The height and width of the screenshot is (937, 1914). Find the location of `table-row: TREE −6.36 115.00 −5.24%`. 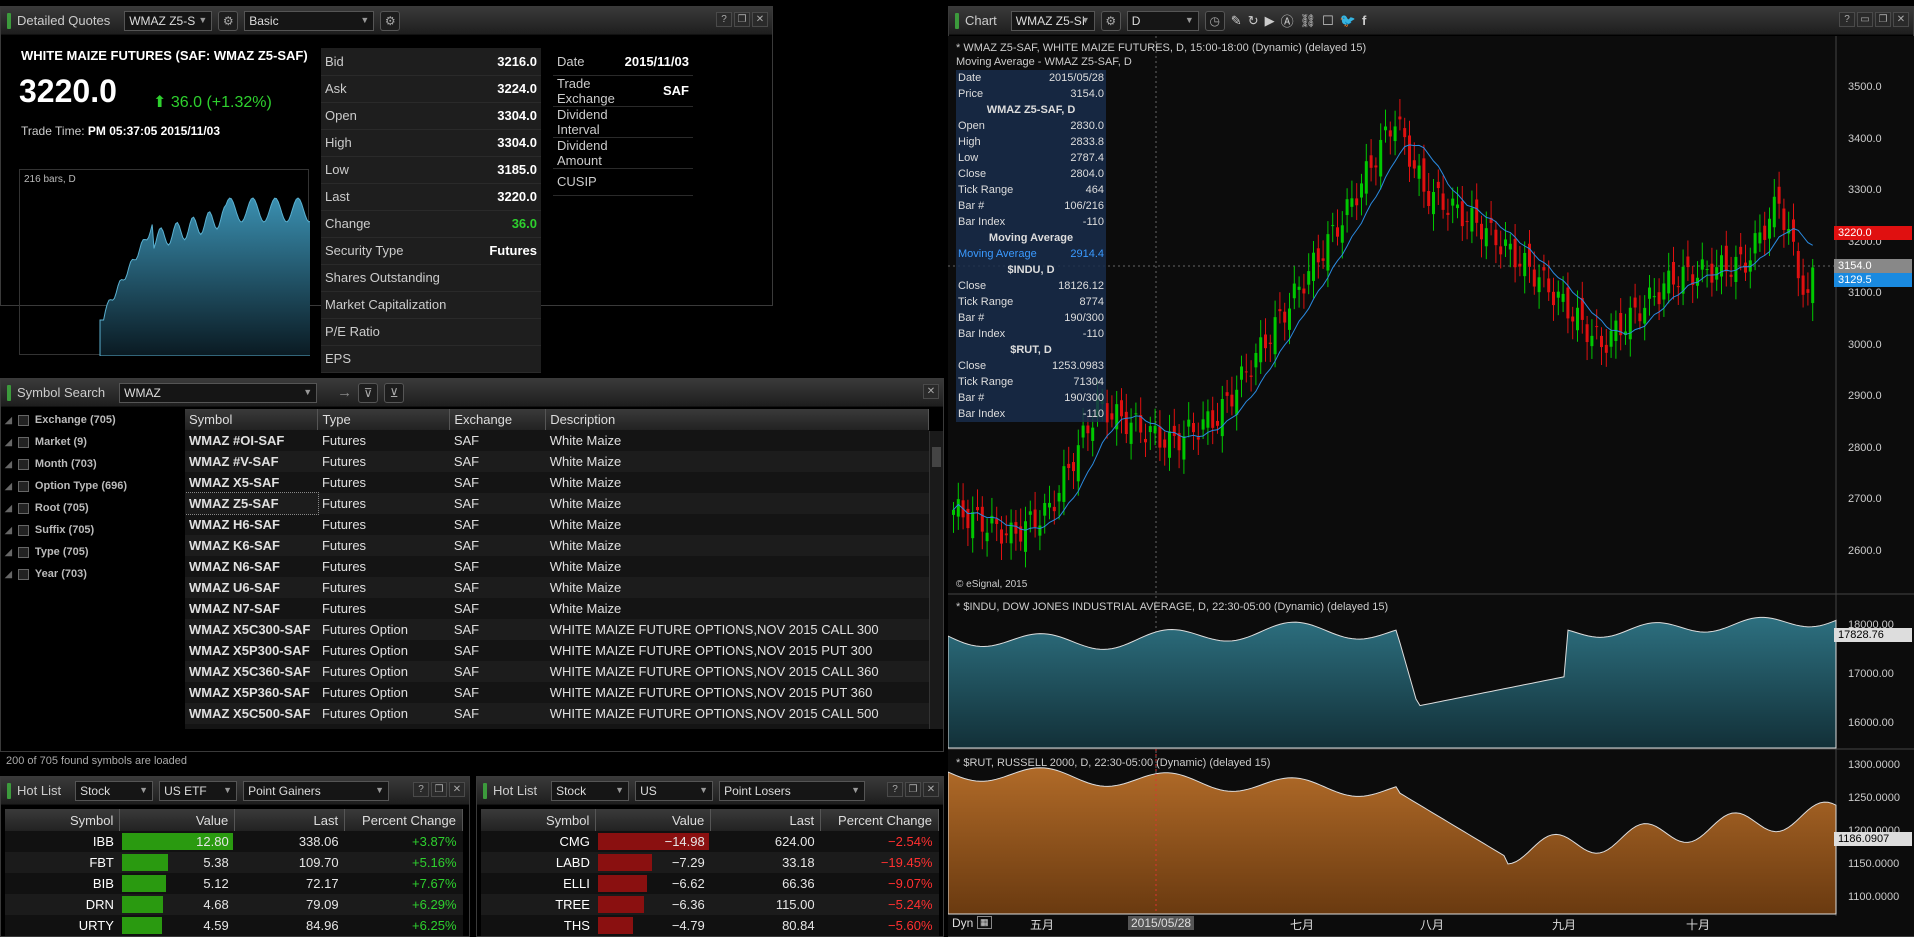

table-row: TREE −6.36 115.00 −5.24% is located at coordinates (710, 904).